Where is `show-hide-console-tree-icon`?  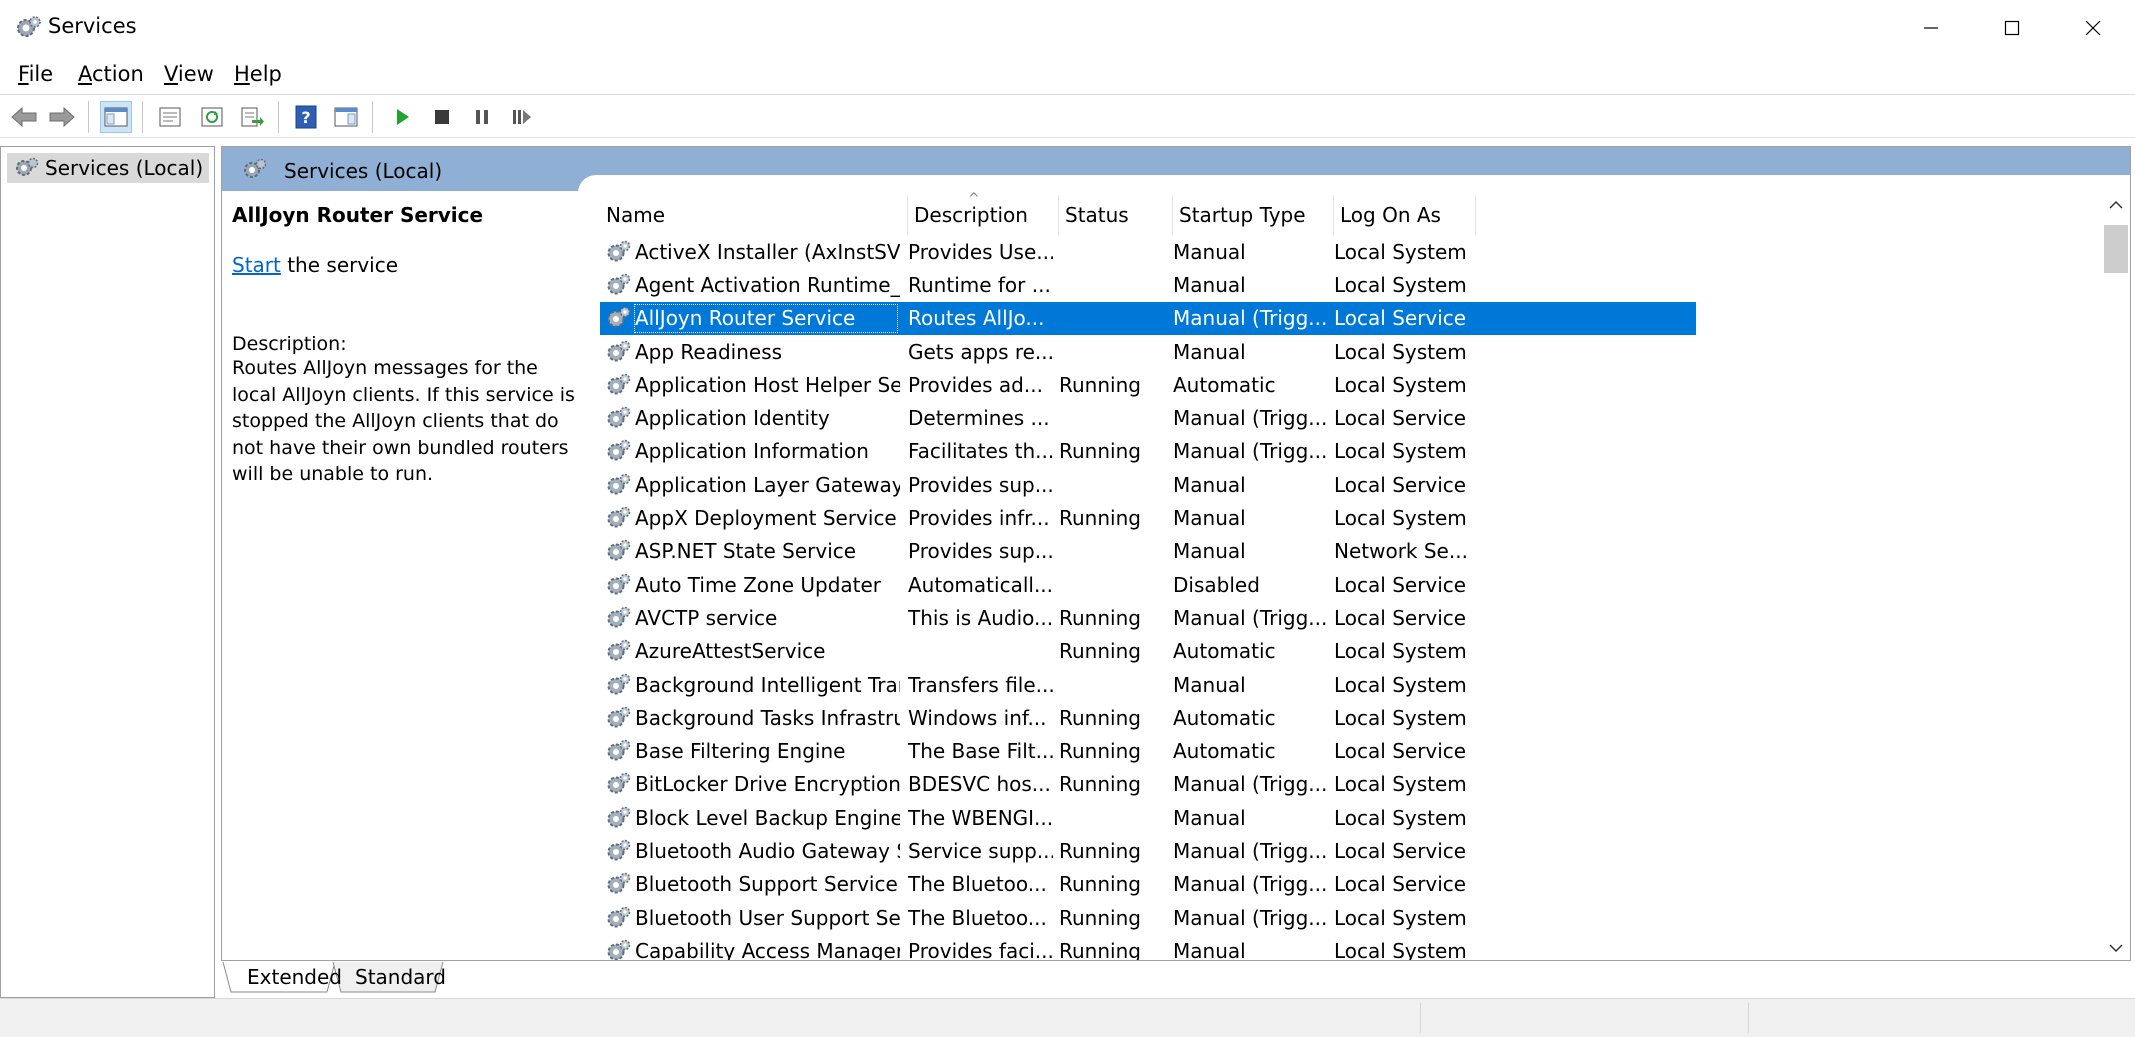 show-hide-console-tree-icon is located at coordinates (116, 117).